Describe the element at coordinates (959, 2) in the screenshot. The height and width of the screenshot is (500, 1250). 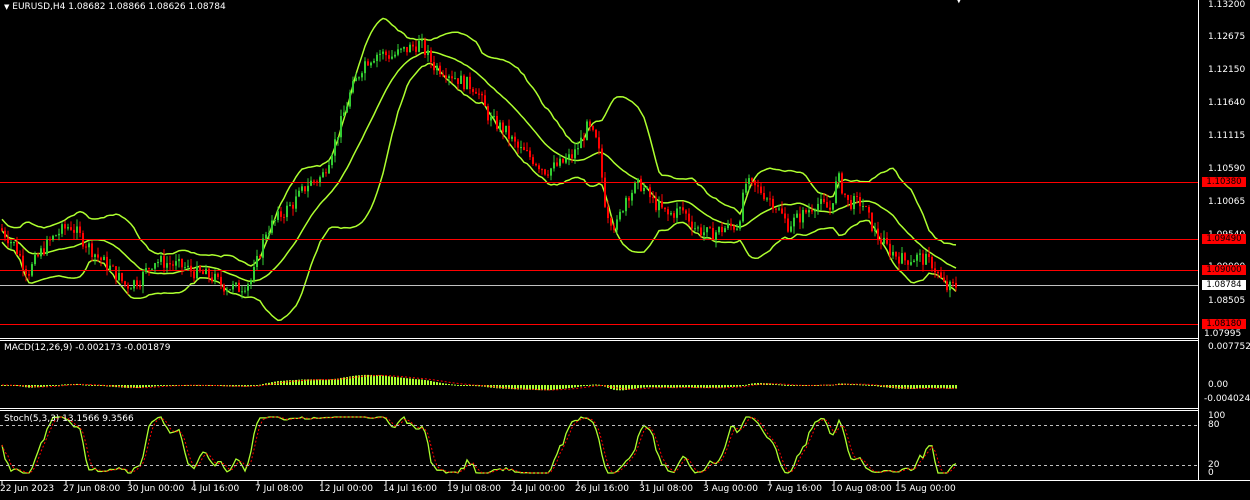
I see `scroll-marker-icon: ▼` at that location.